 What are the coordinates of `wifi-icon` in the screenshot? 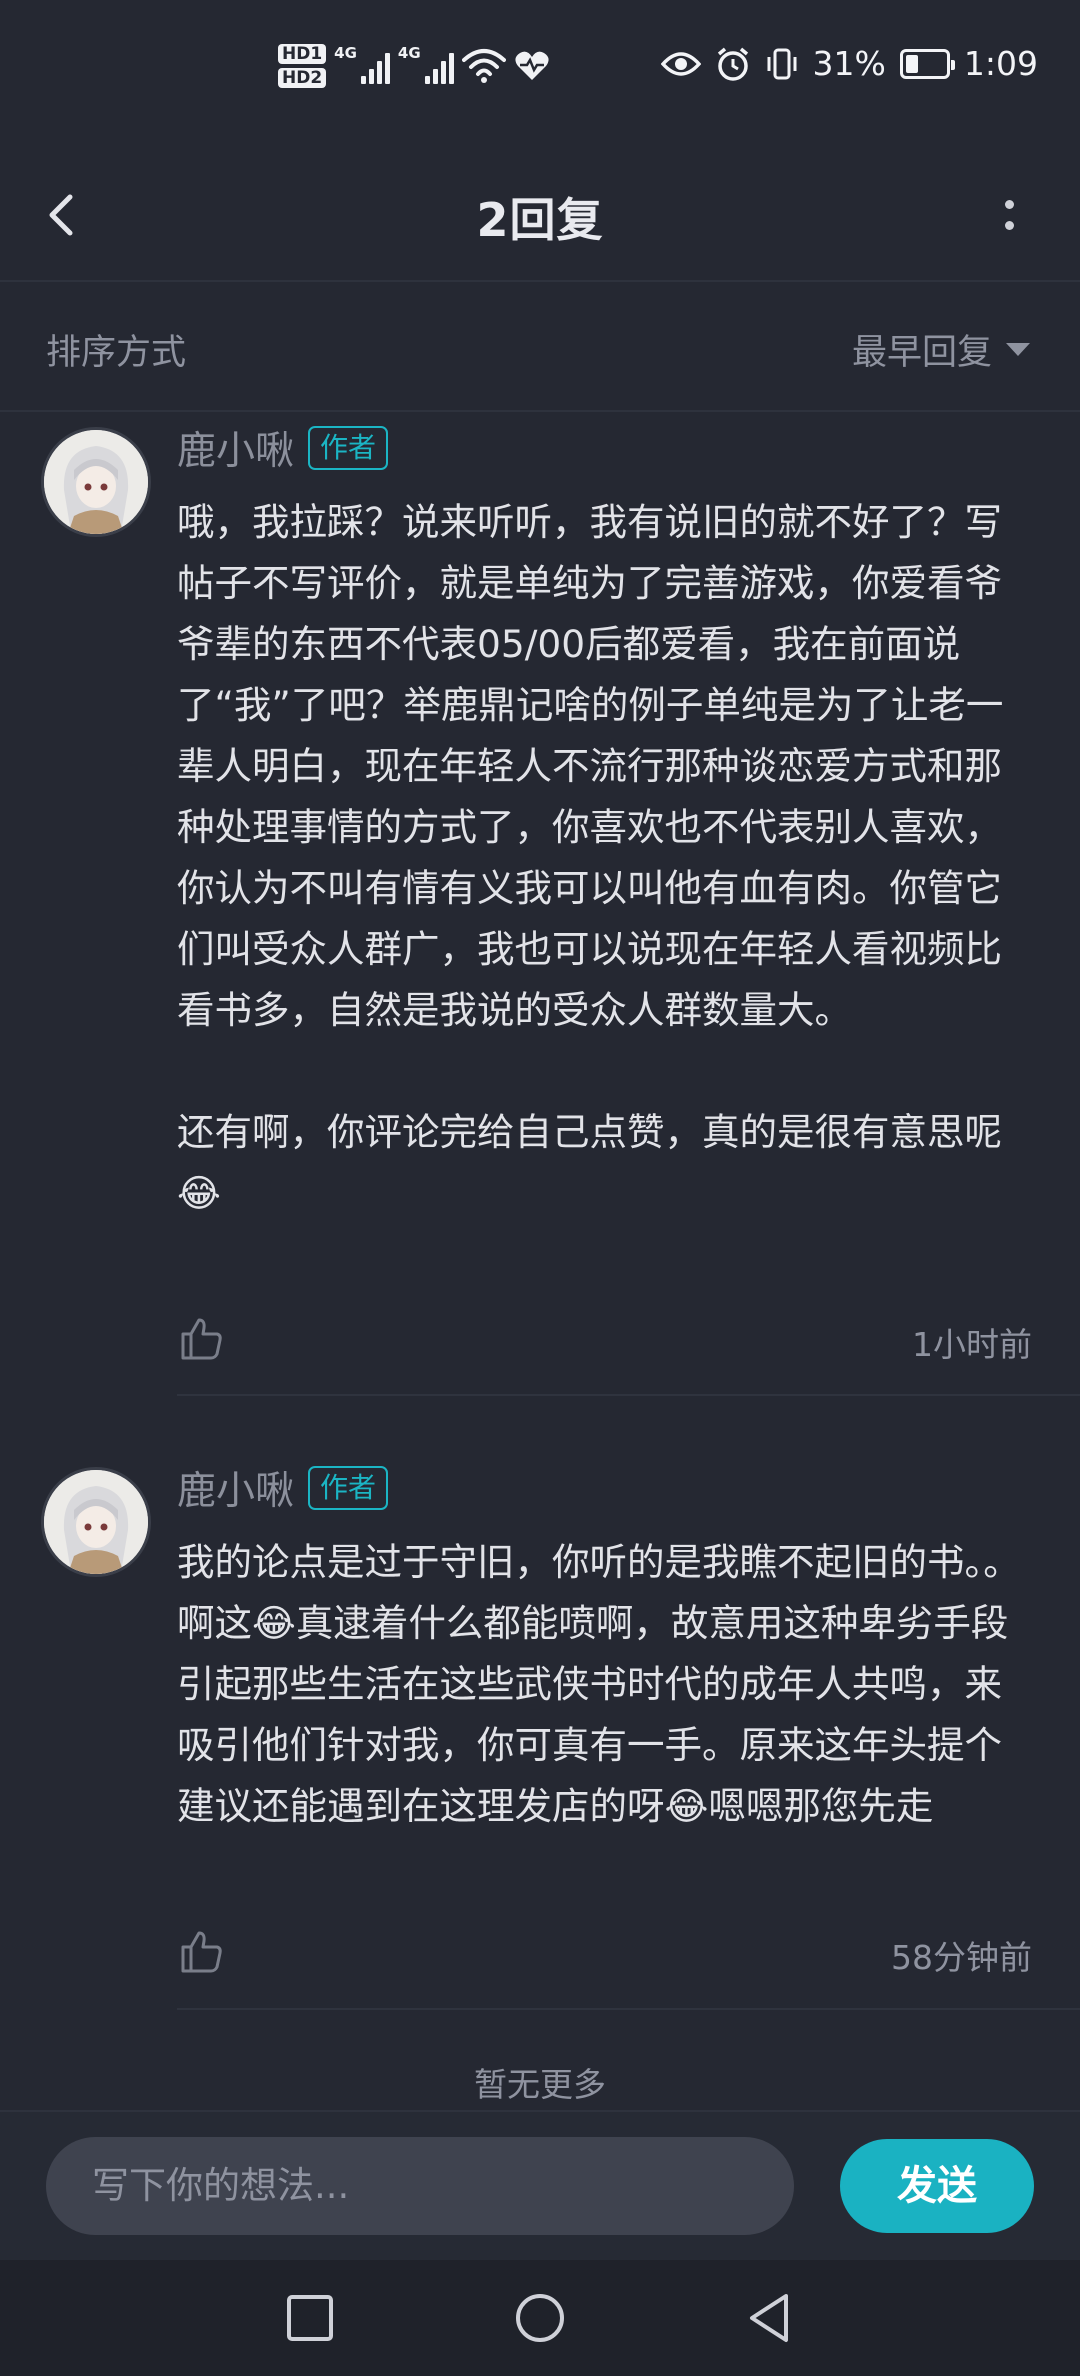 It's located at (483, 66).